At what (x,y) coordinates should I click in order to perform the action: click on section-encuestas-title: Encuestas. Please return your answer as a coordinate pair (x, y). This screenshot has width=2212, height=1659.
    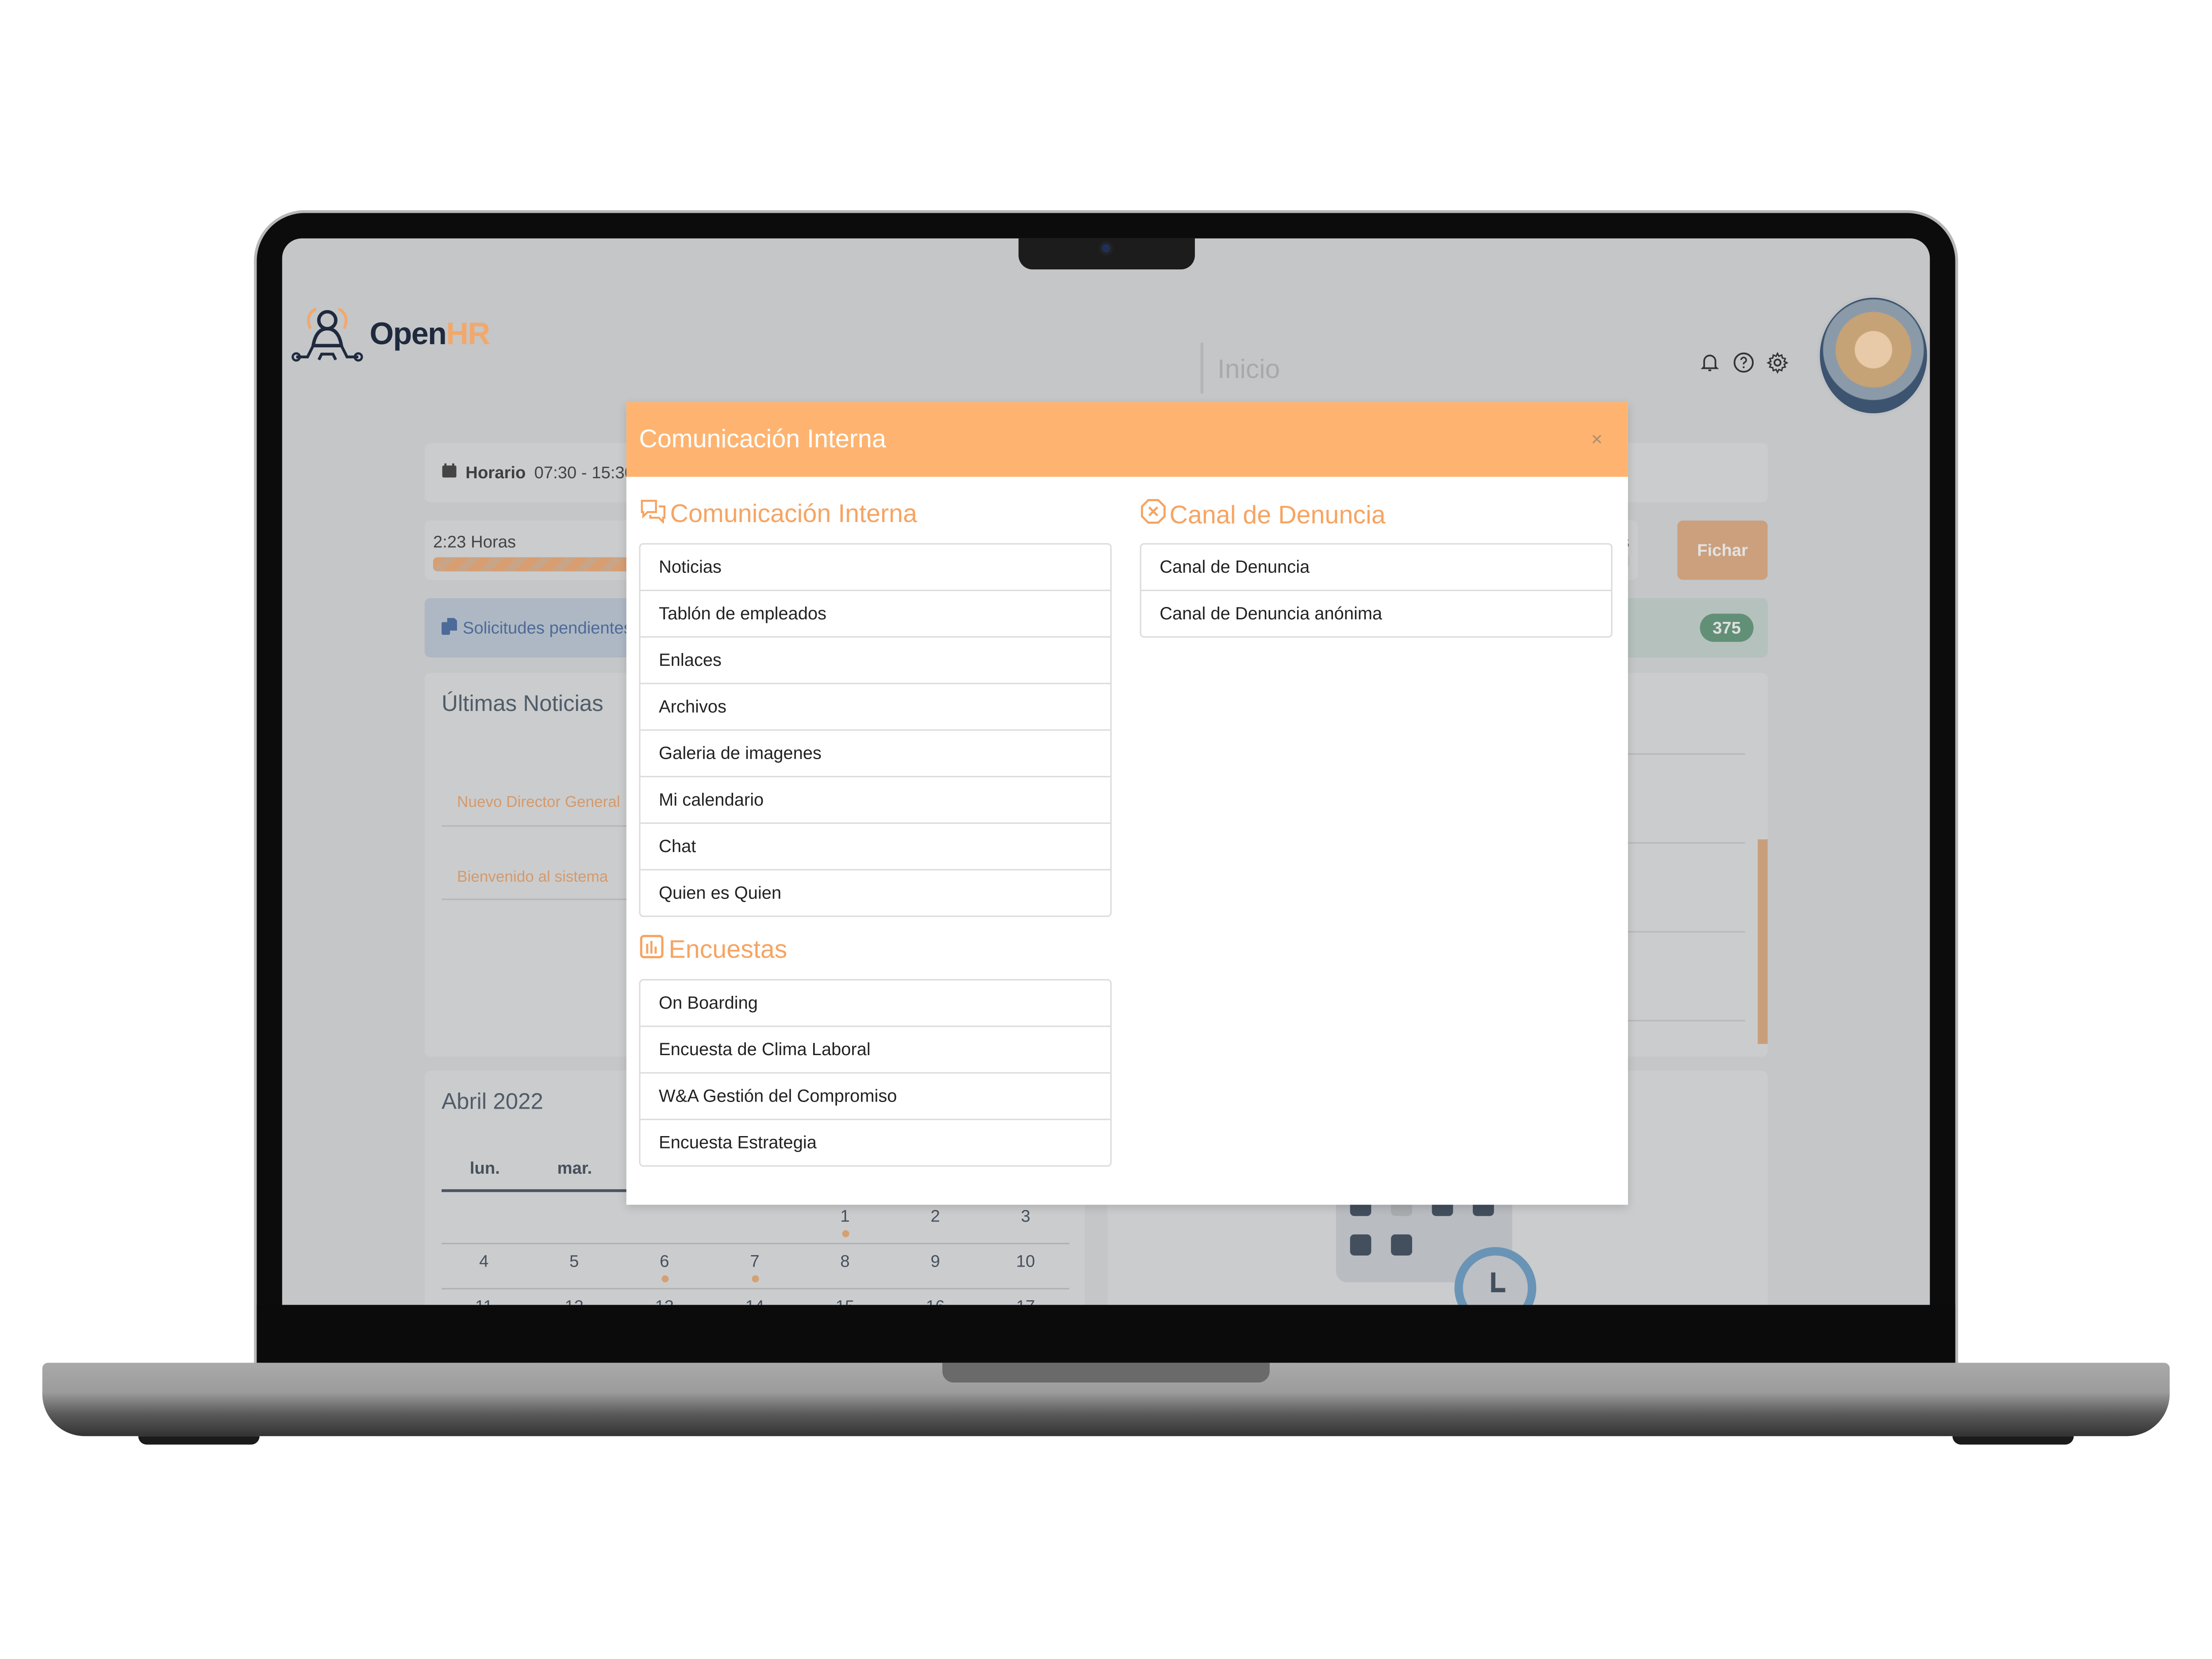
    Looking at the image, I should click on (713, 950).